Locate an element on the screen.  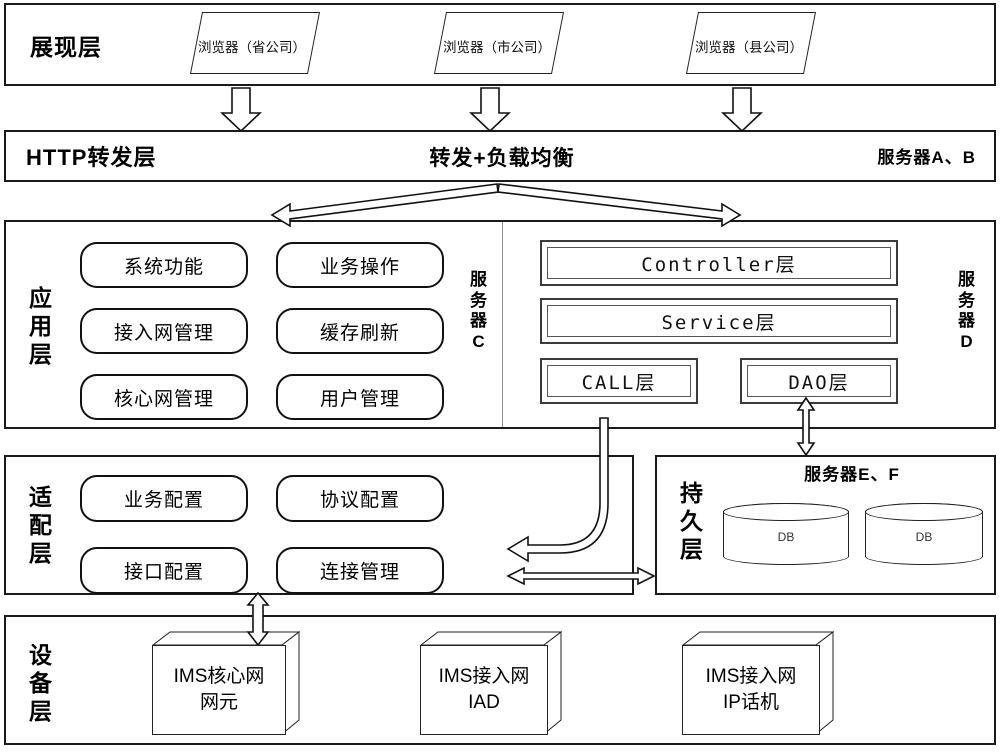
stack-controller-label: Controller层 is located at coordinates (719, 263).